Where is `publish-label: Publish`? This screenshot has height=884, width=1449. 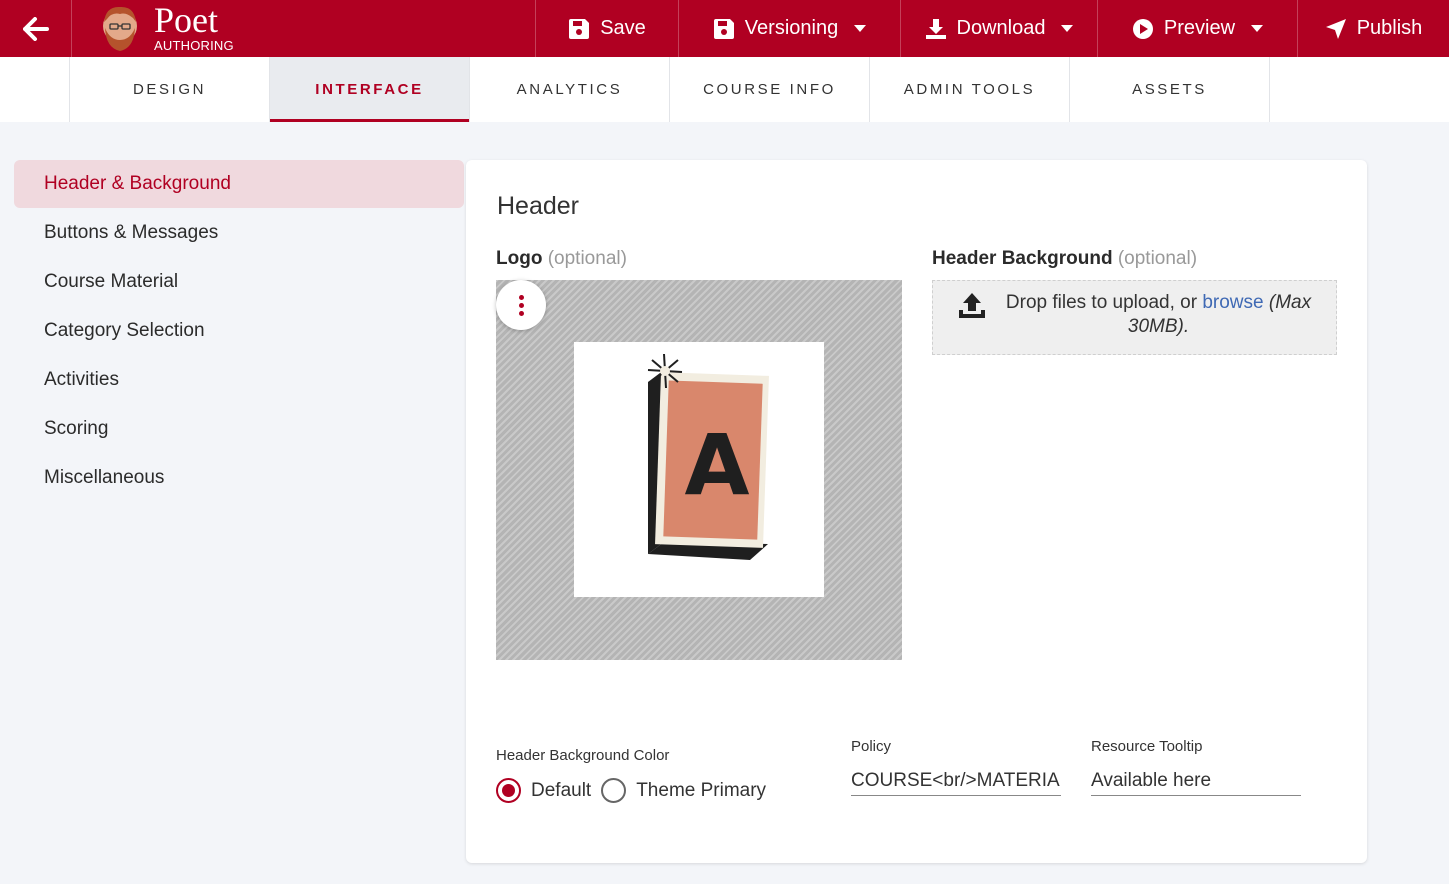
publish-label: Publish is located at coordinates (1389, 28).